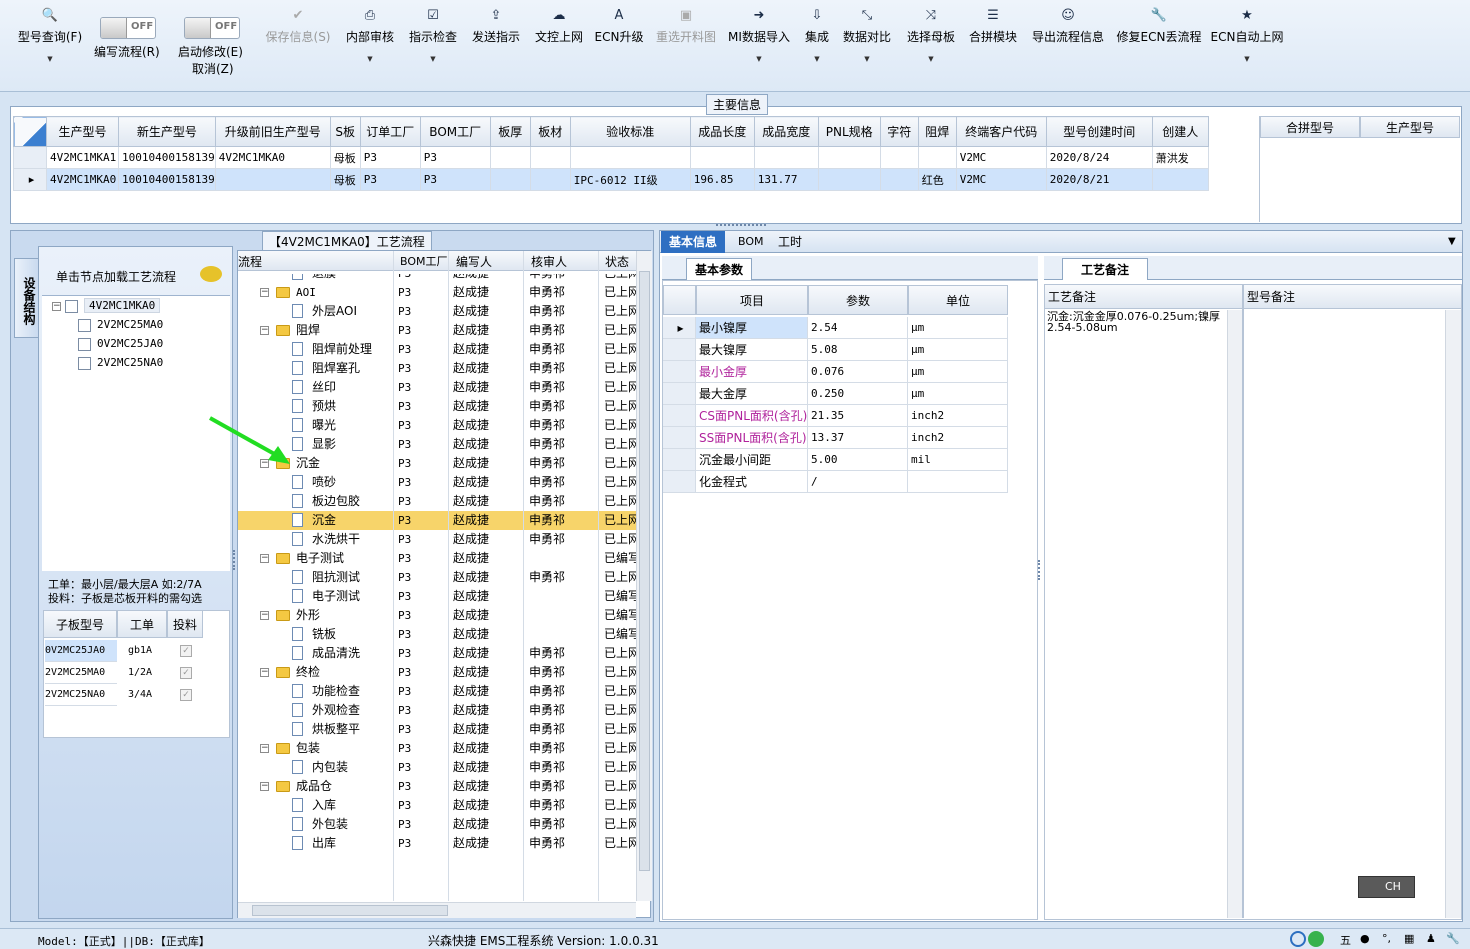 The width and height of the screenshot is (1470, 949). I want to click on clock-icon, so click(1298, 939).